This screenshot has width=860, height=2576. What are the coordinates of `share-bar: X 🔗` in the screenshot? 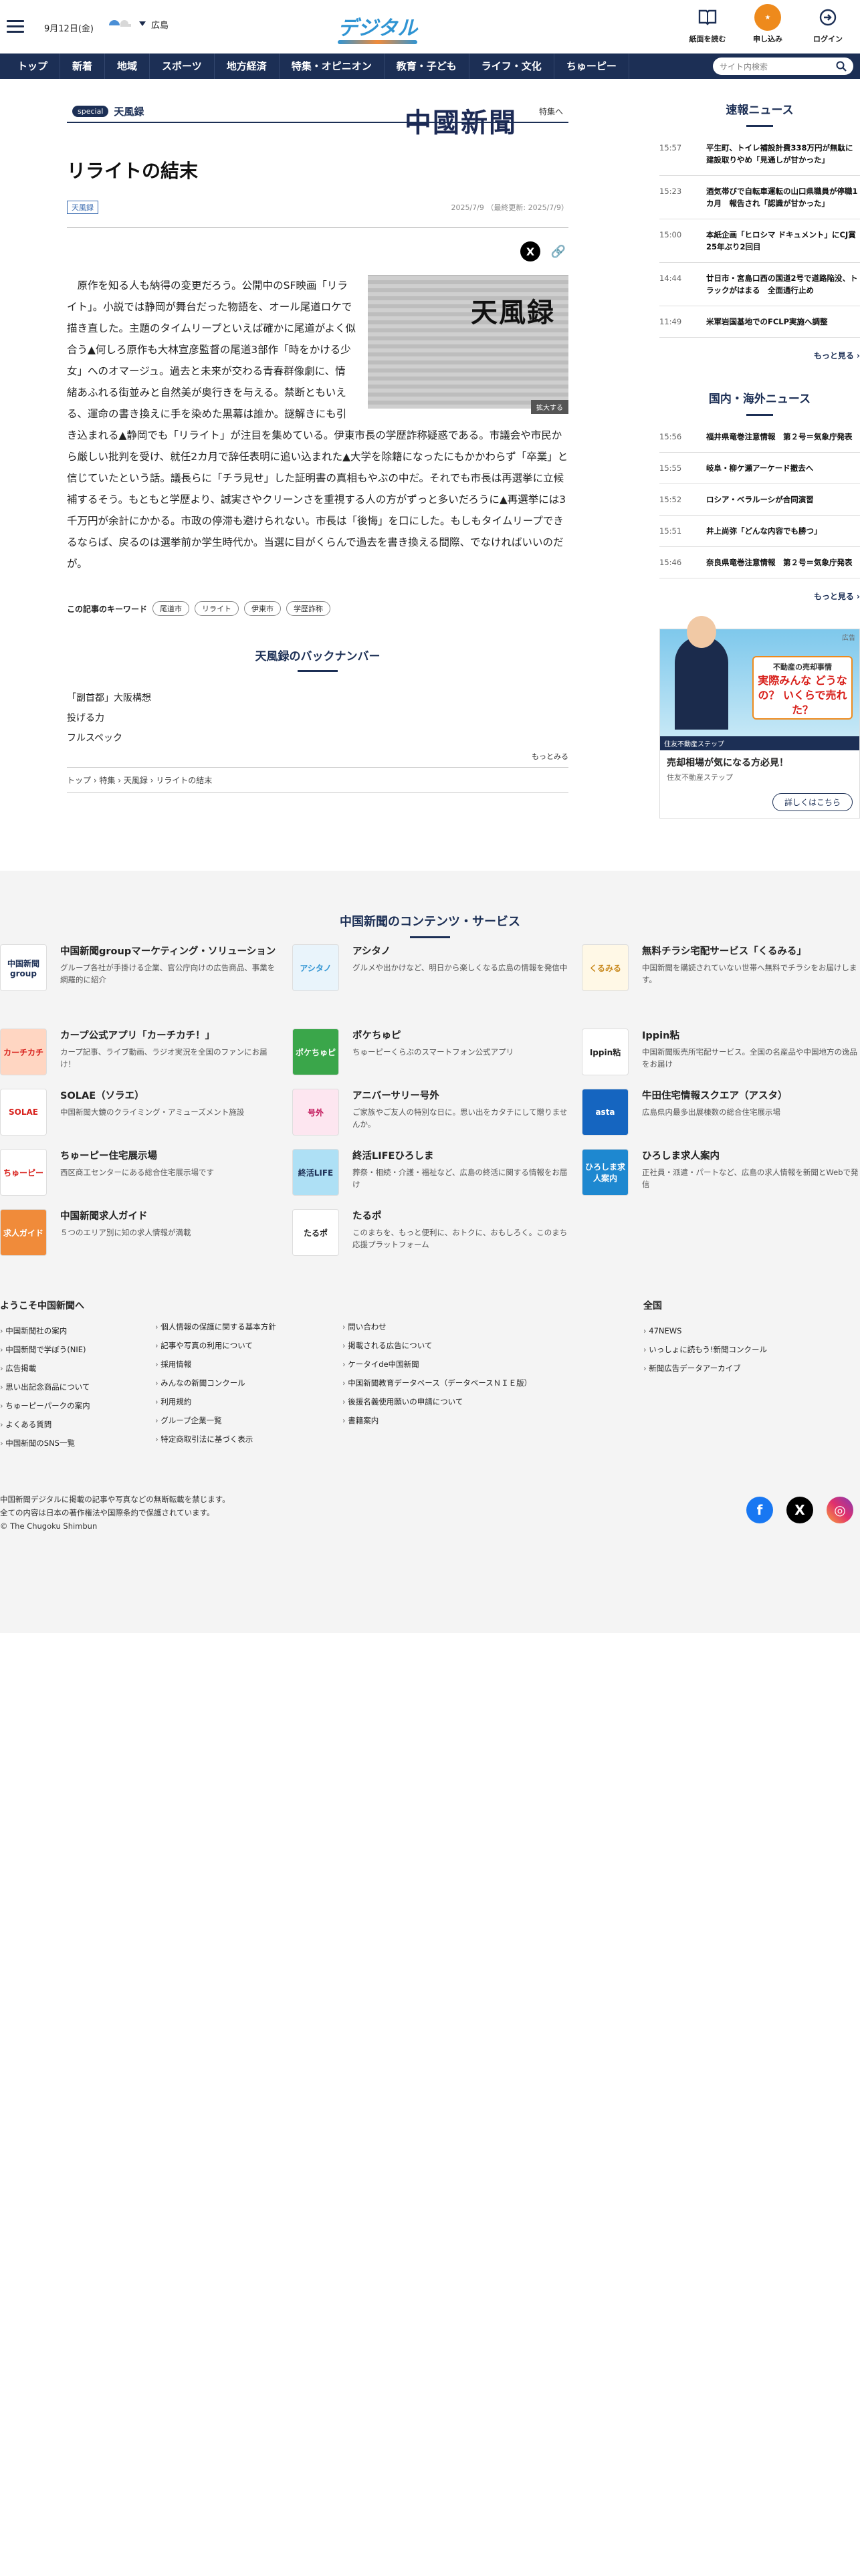 It's located at (317, 251).